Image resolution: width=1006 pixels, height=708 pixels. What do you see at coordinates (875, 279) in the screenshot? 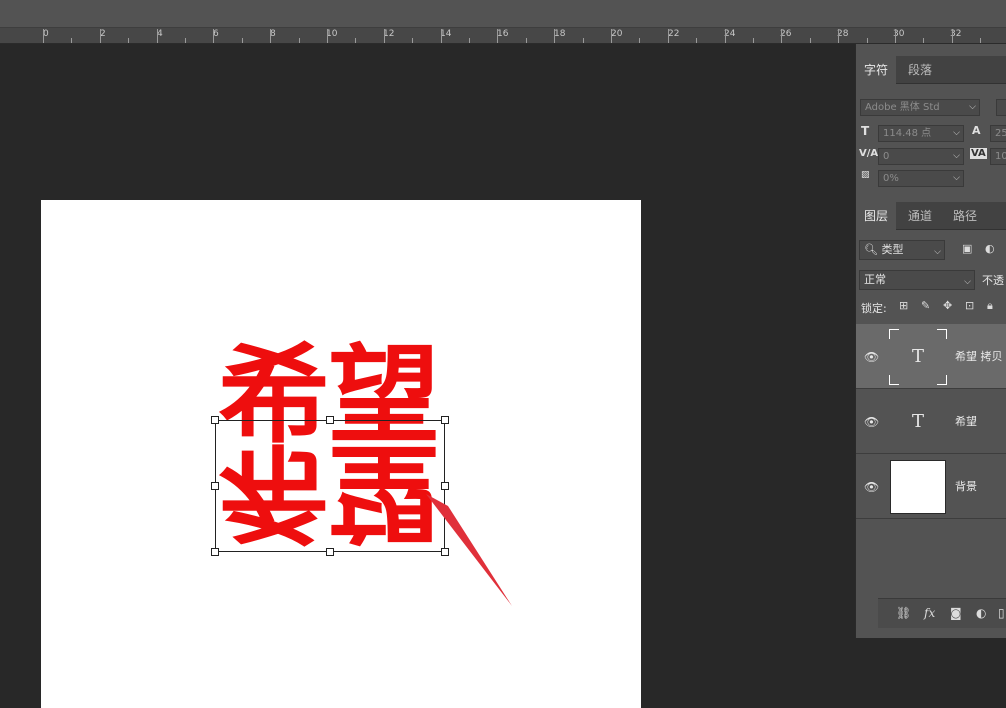
I see `blend-mode-value: 正常` at bounding box center [875, 279].